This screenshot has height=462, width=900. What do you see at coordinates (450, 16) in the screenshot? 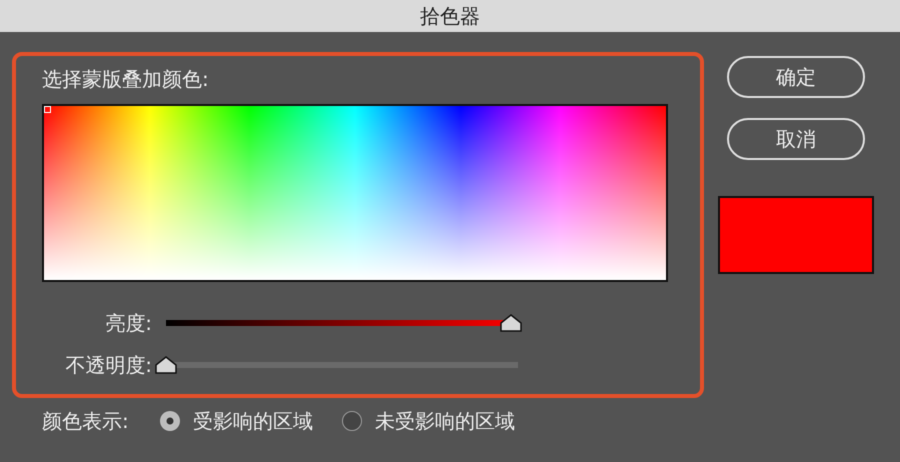
I see `window-title: 拾色器` at bounding box center [450, 16].